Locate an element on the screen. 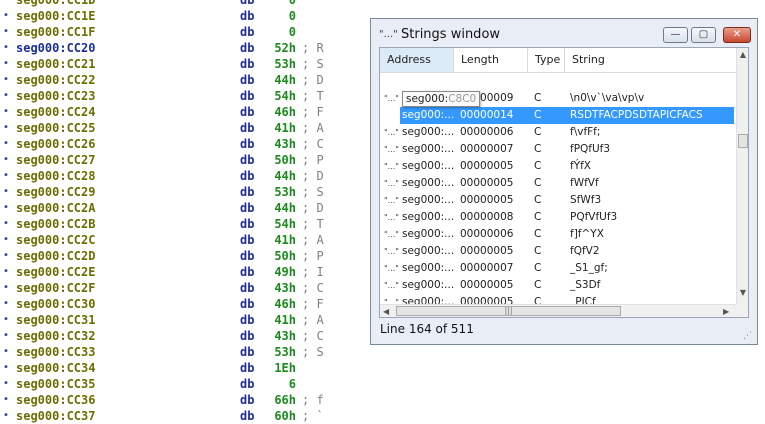 This screenshot has width=765, height=424. line-address: seg000:CC35 is located at coordinates (55, 384).